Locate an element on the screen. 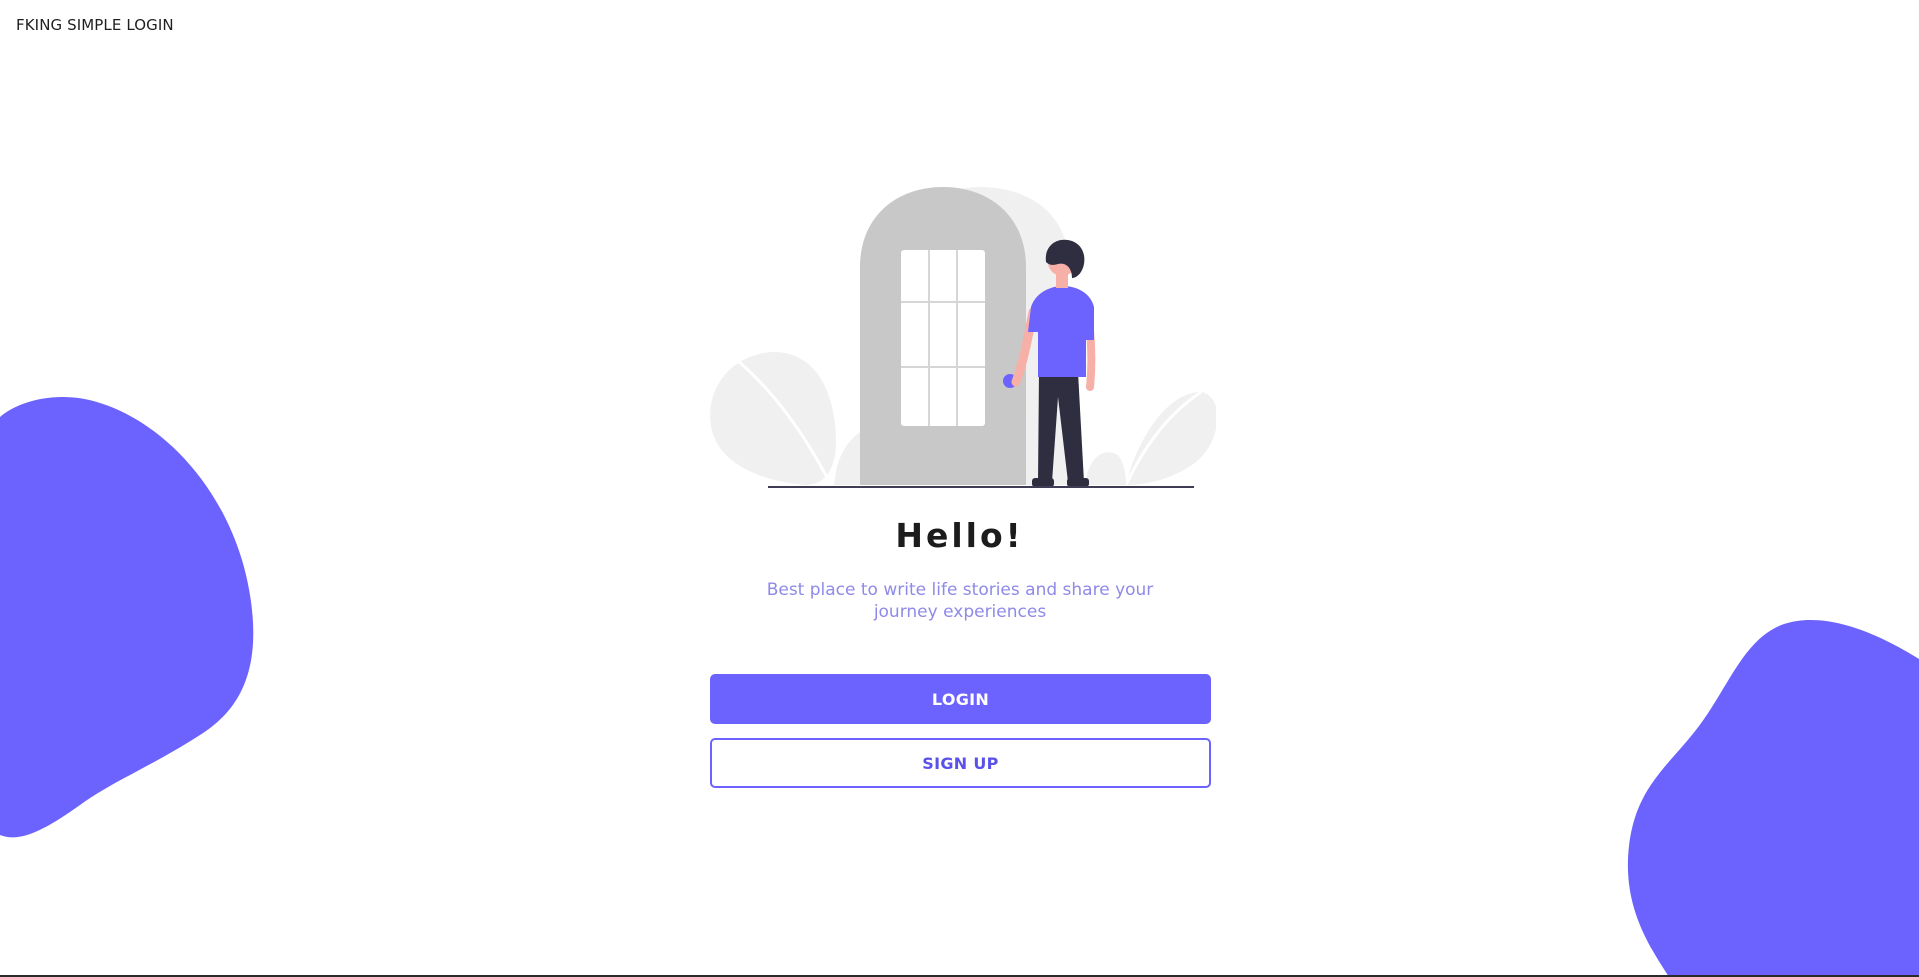  door-icon is located at coordinates (943, 336).